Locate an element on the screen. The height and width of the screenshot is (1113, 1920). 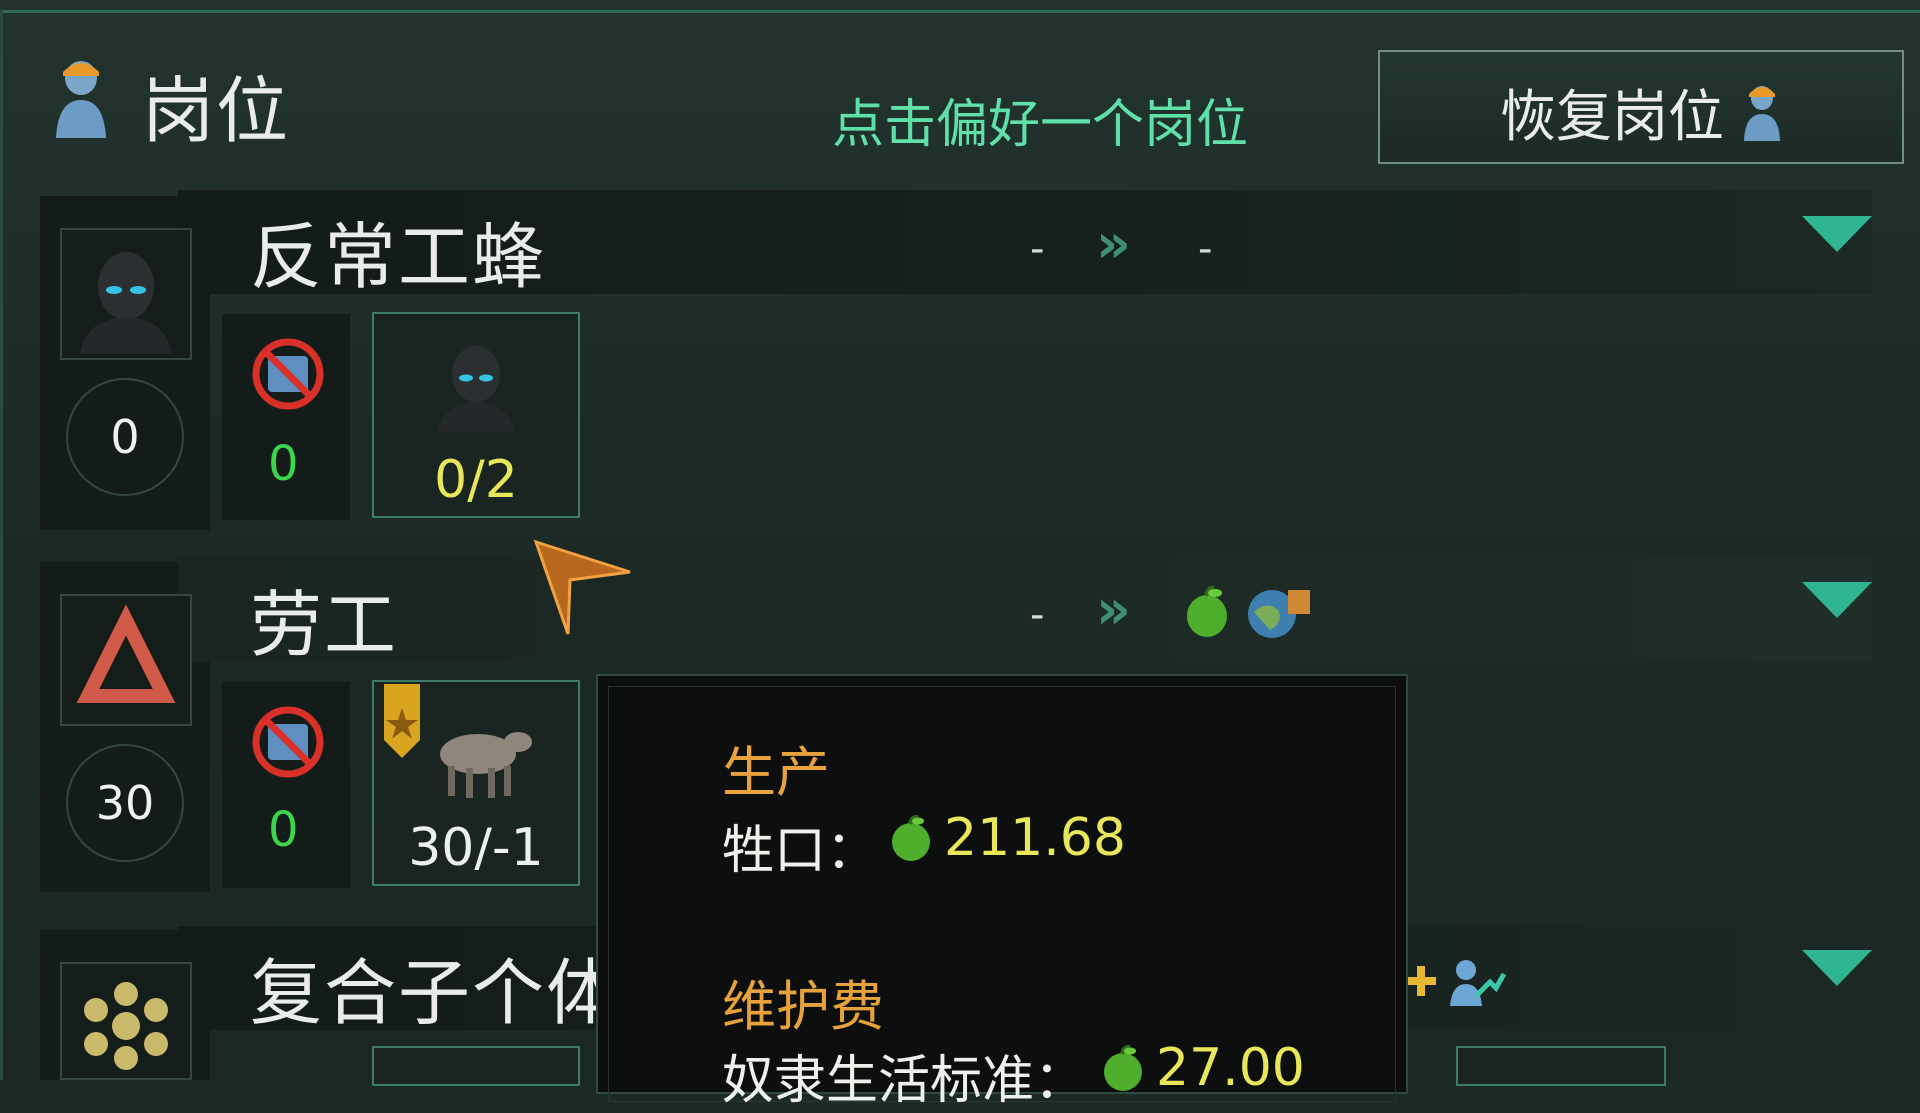
job-slot-value: 0/2 is located at coordinates (476, 480).